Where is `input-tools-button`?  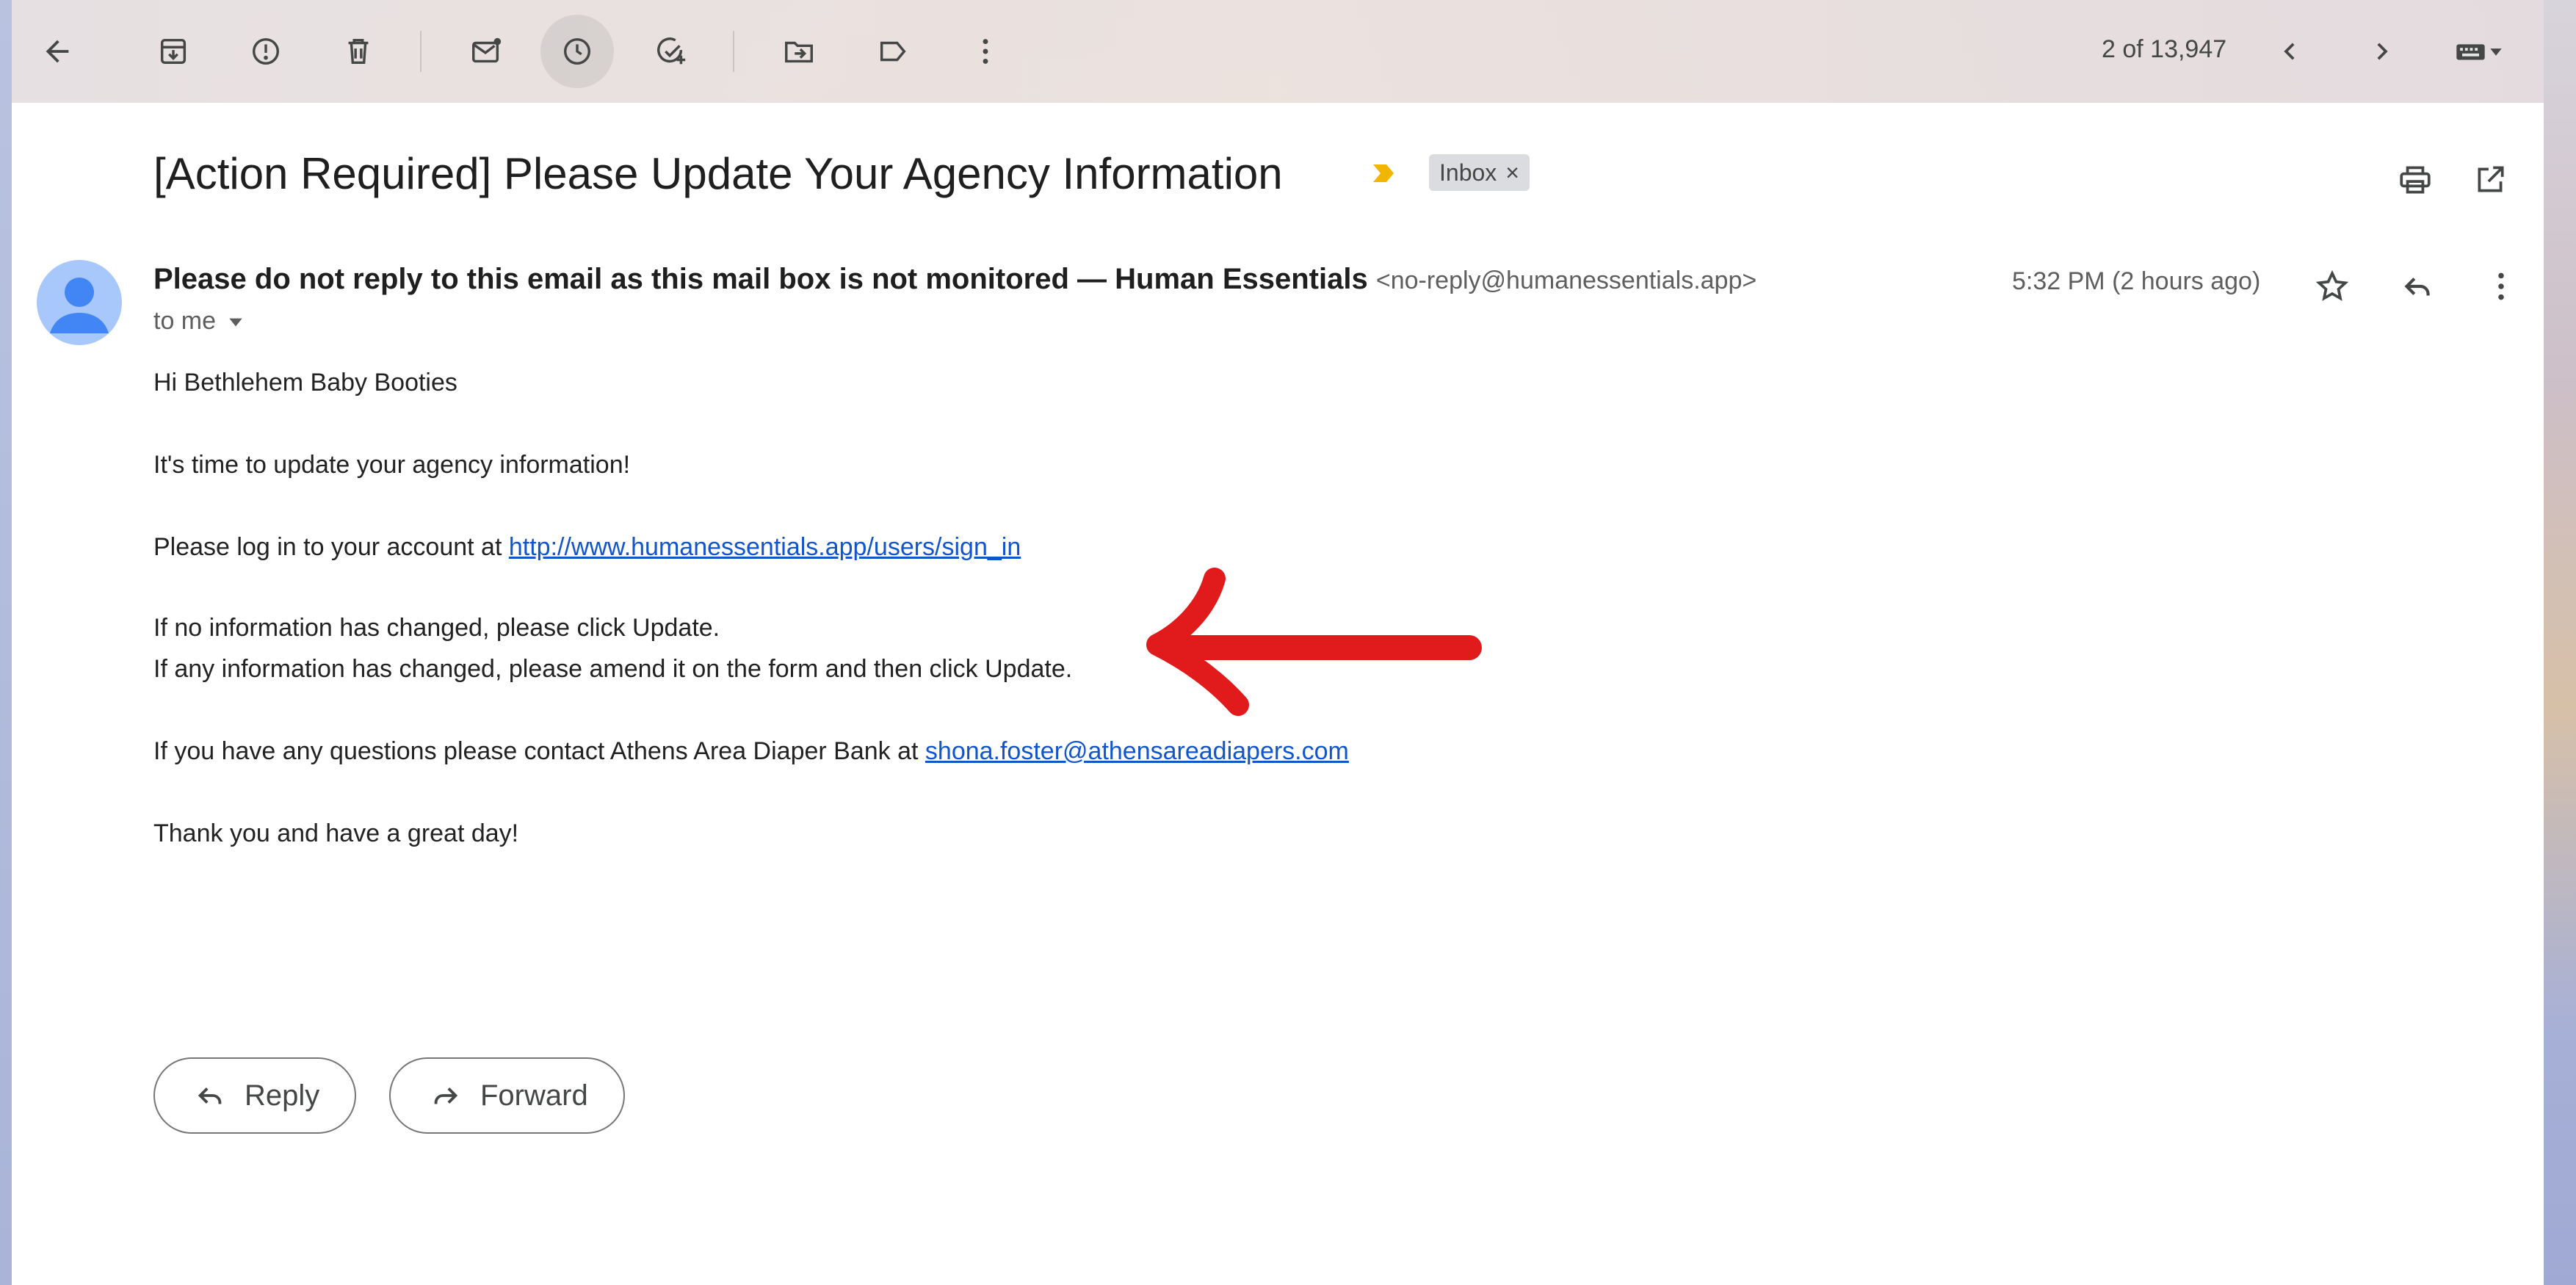
input-tools-button is located at coordinates (2479, 51).